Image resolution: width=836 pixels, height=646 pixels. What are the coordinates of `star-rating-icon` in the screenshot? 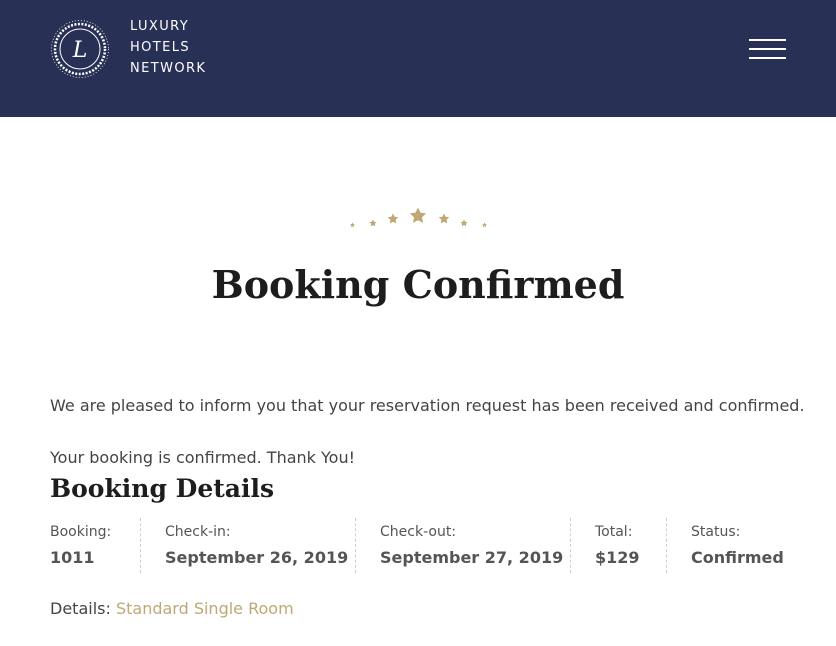 It's located at (418, 217).